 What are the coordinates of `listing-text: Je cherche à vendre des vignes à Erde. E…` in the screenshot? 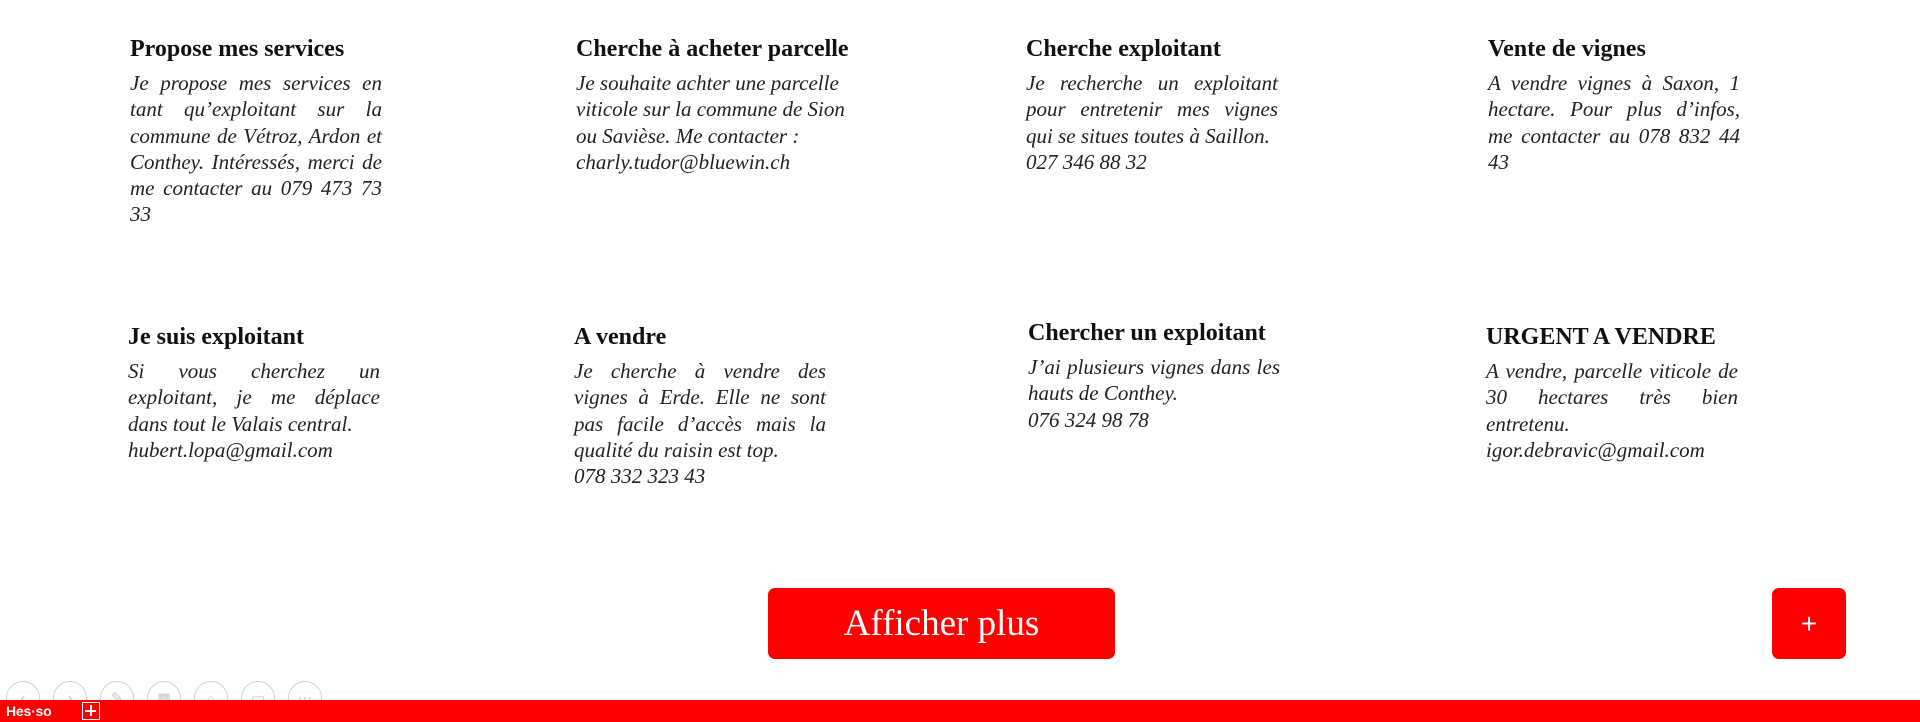 It's located at (700, 410).